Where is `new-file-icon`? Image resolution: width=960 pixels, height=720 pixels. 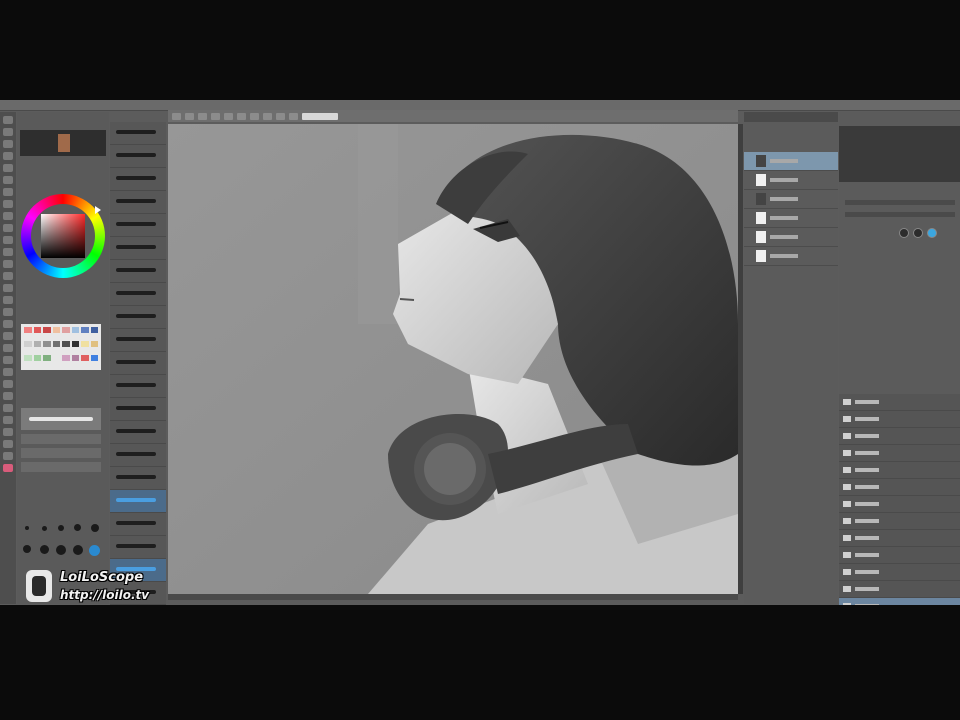
new-file-icon is located at coordinates (176, 116).